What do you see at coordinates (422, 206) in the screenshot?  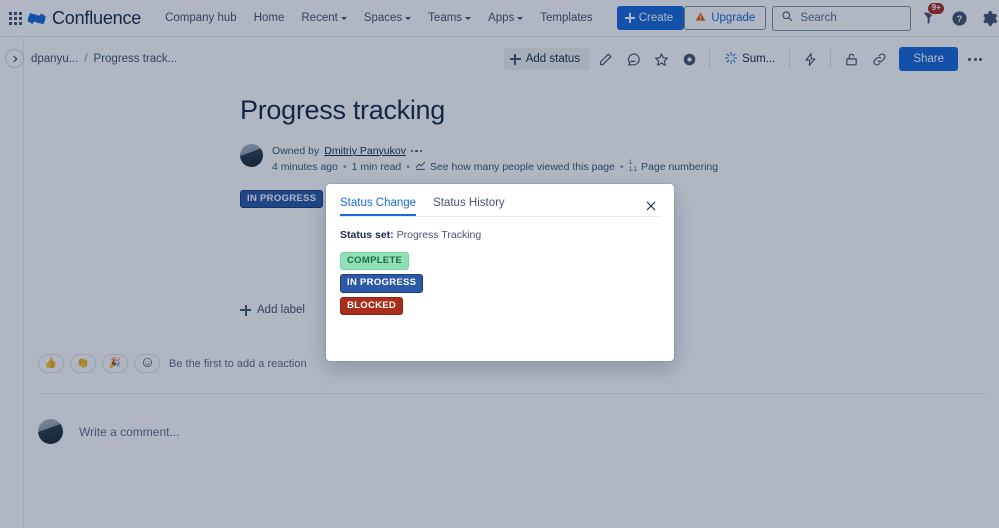 I see `dialog-tabs: Status Change Status History` at bounding box center [422, 206].